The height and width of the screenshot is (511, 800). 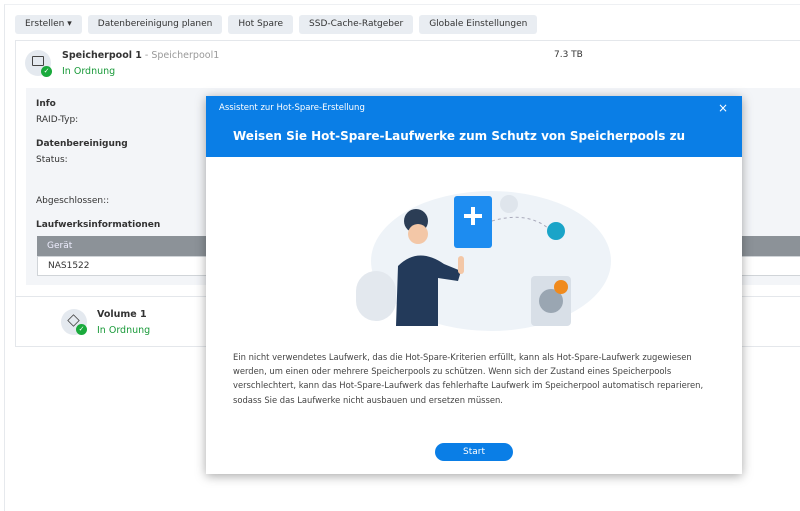 I want to click on ssd-cache-advisor-button: SSD-Cache-Ratgeber, so click(x=356, y=24).